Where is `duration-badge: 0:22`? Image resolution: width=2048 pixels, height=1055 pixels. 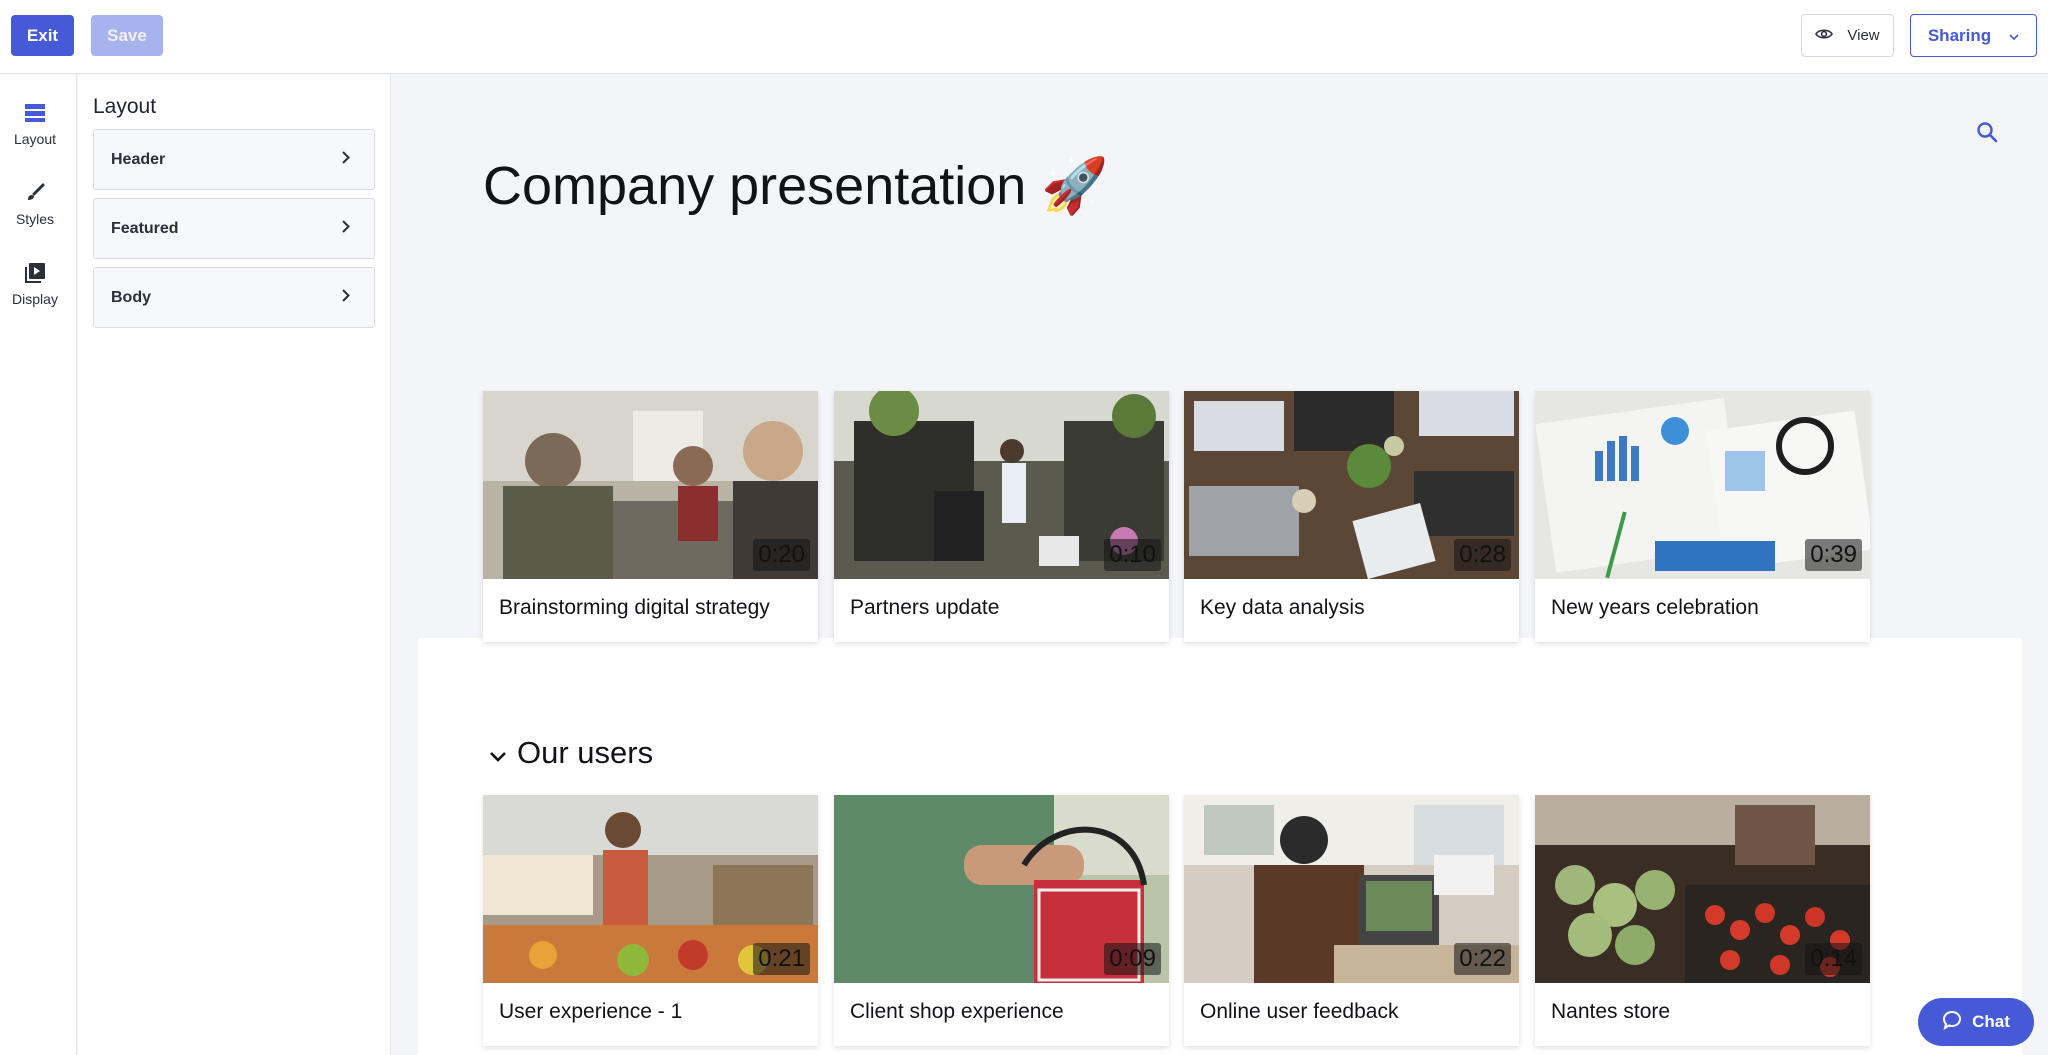 duration-badge: 0:22 is located at coordinates (1482, 959).